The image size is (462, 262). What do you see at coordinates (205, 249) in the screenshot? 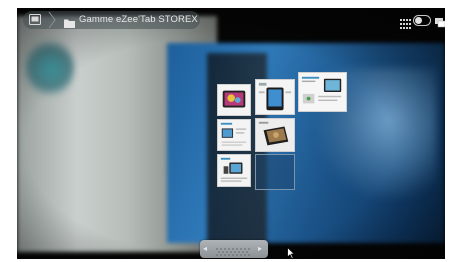
I see `scroll-left-icon: ◂` at bounding box center [205, 249].